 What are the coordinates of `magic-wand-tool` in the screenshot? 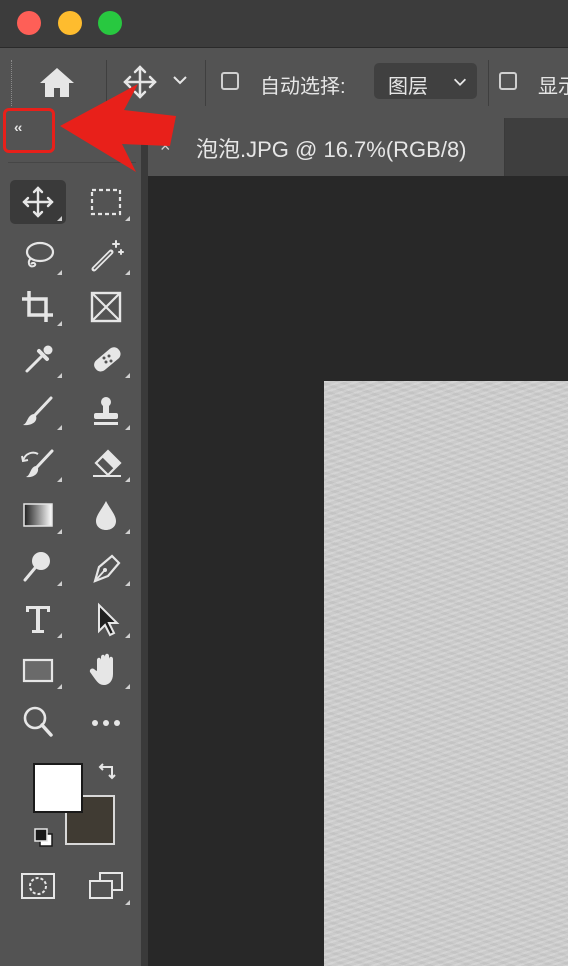 It's located at (106, 256).